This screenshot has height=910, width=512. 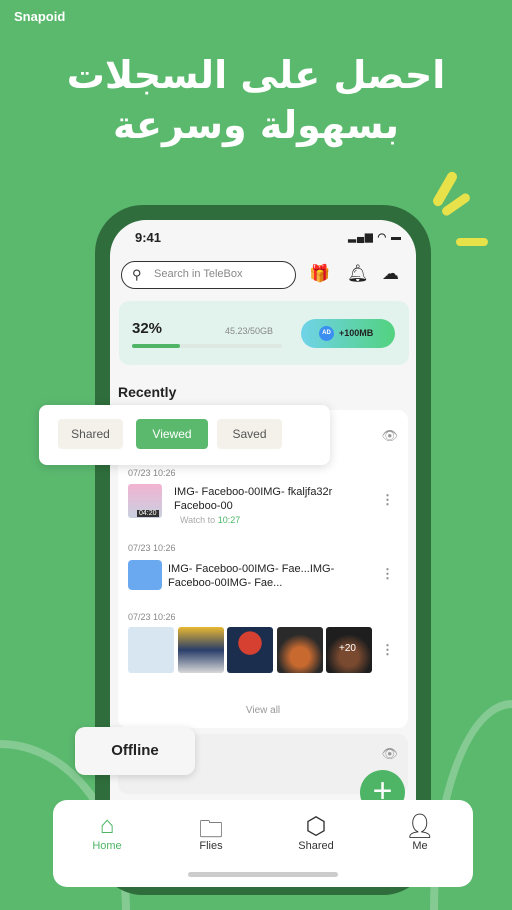 I want to click on offline-label: Offline, so click(x=135, y=751).